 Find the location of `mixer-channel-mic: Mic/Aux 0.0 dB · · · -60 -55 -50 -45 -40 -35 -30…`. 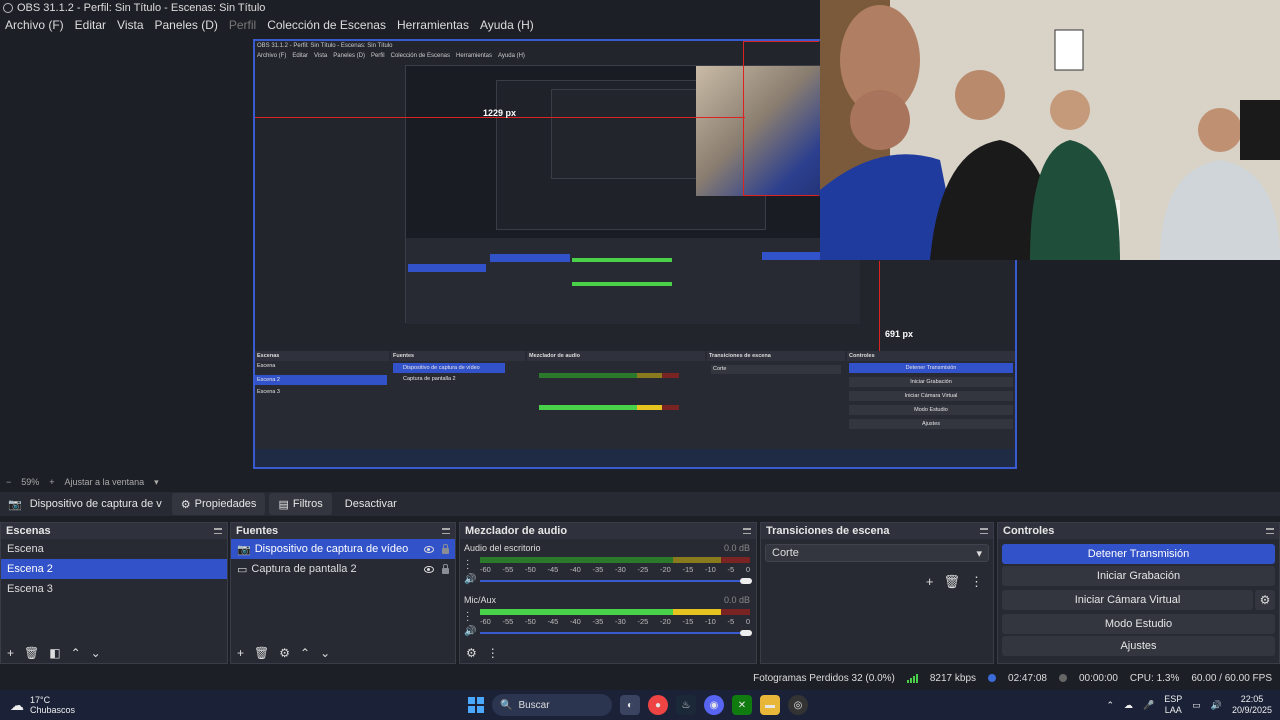

mixer-channel-mic: Mic/Aux 0.0 dB · · · -60 -55 -50 -45 -40 -35 -30… is located at coordinates (608, 619).